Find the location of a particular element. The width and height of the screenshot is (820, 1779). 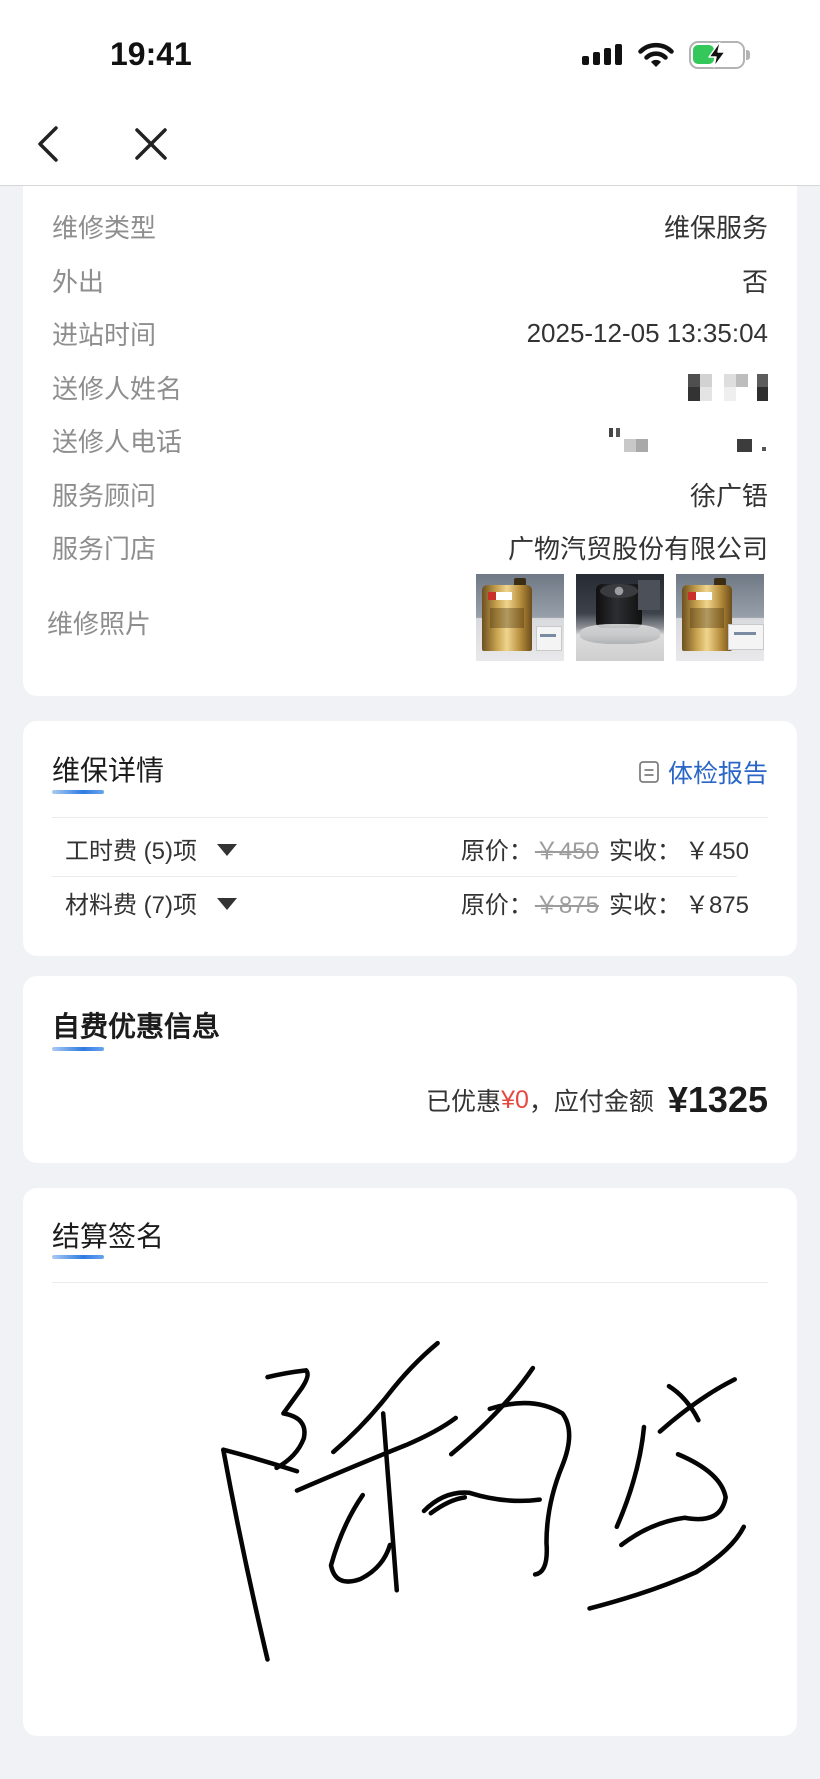

discounted-label: 已优惠 is located at coordinates (464, 1102).